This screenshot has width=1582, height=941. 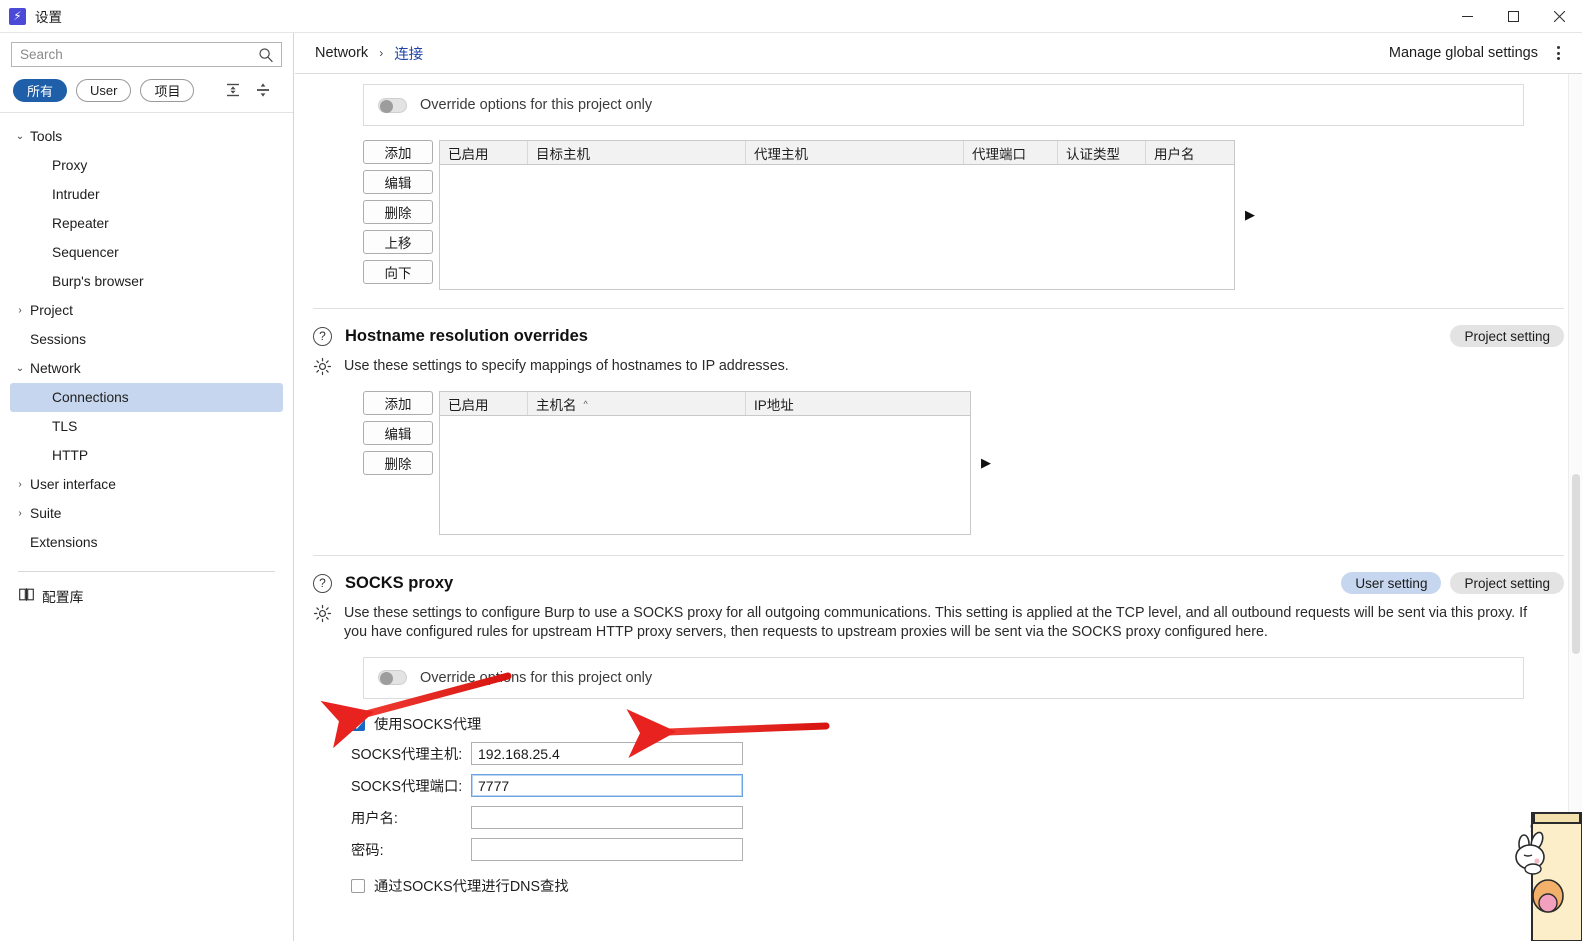 What do you see at coordinates (837, 225) in the screenshot?
I see `upstream-table-body` at bounding box center [837, 225].